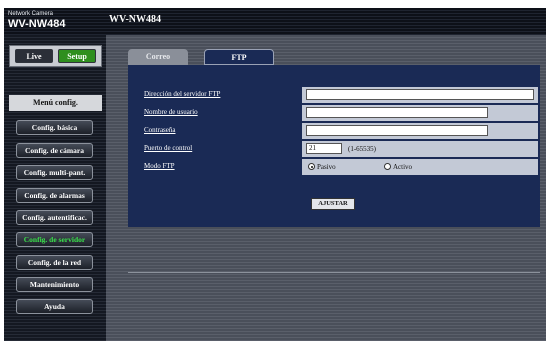 The image size is (559, 347). Describe the element at coordinates (333, 204) in the screenshot. I see `submit-button: AJUSTAR` at that location.